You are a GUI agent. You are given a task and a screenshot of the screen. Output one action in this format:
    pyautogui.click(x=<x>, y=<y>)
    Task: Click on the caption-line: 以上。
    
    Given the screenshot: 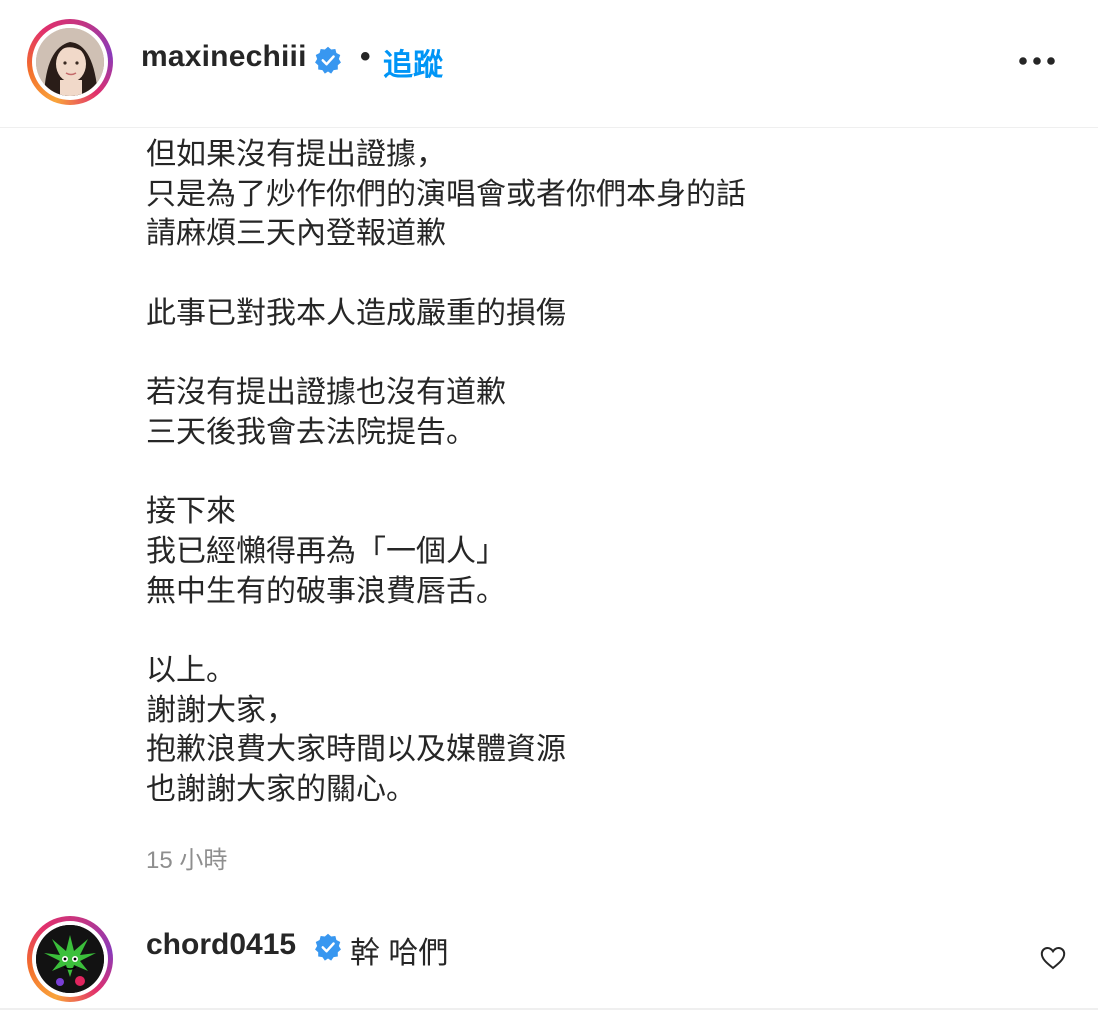 What is the action you would take?
    pyautogui.click(x=191, y=670)
    